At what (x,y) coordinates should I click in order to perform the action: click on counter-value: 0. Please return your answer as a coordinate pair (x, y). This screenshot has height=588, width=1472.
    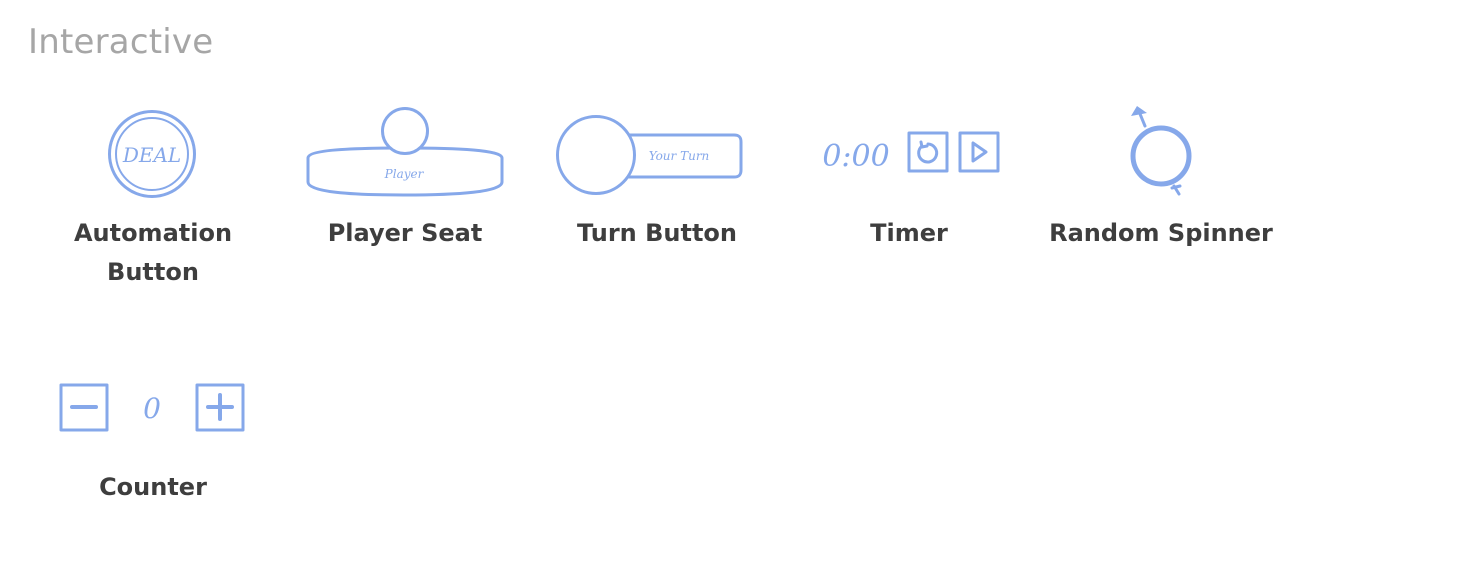
    Looking at the image, I should click on (152, 408).